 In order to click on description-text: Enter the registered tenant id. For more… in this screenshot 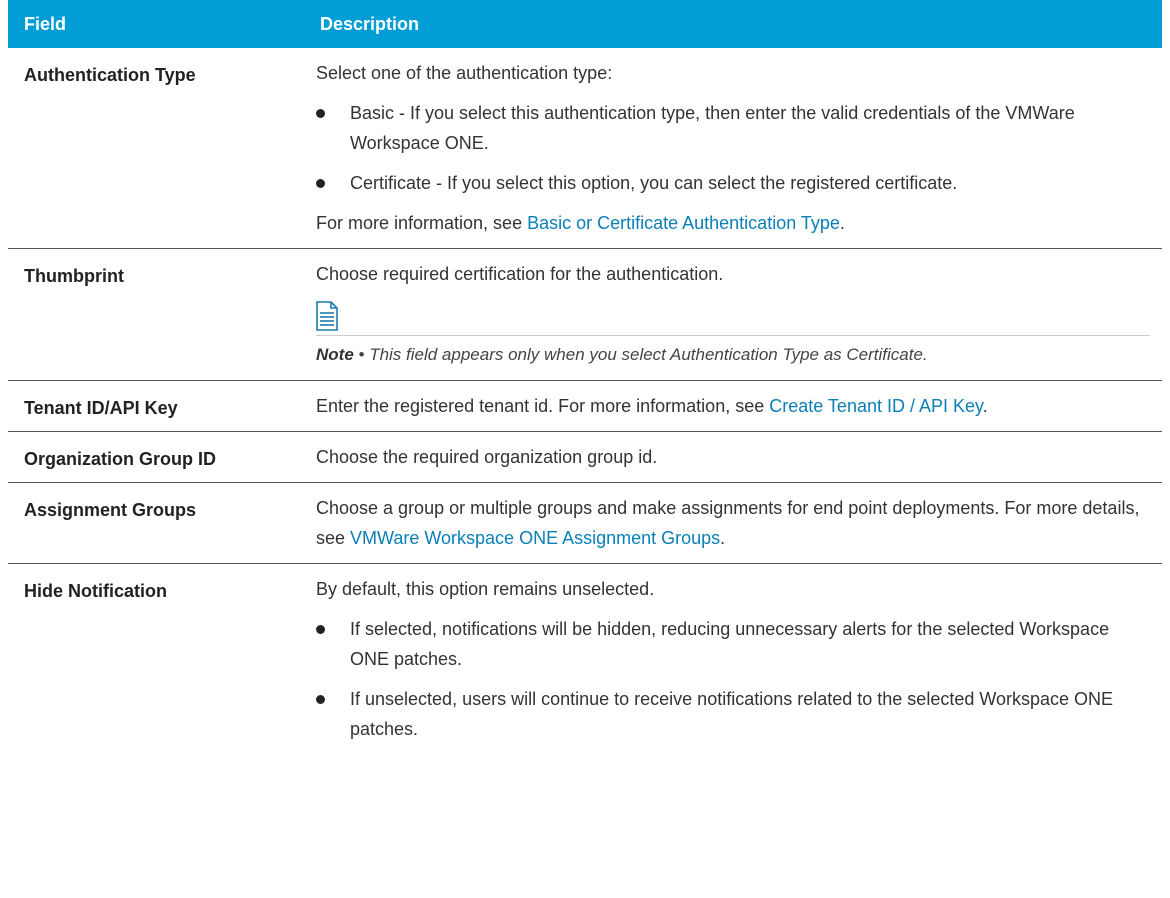, I will do `click(733, 406)`.